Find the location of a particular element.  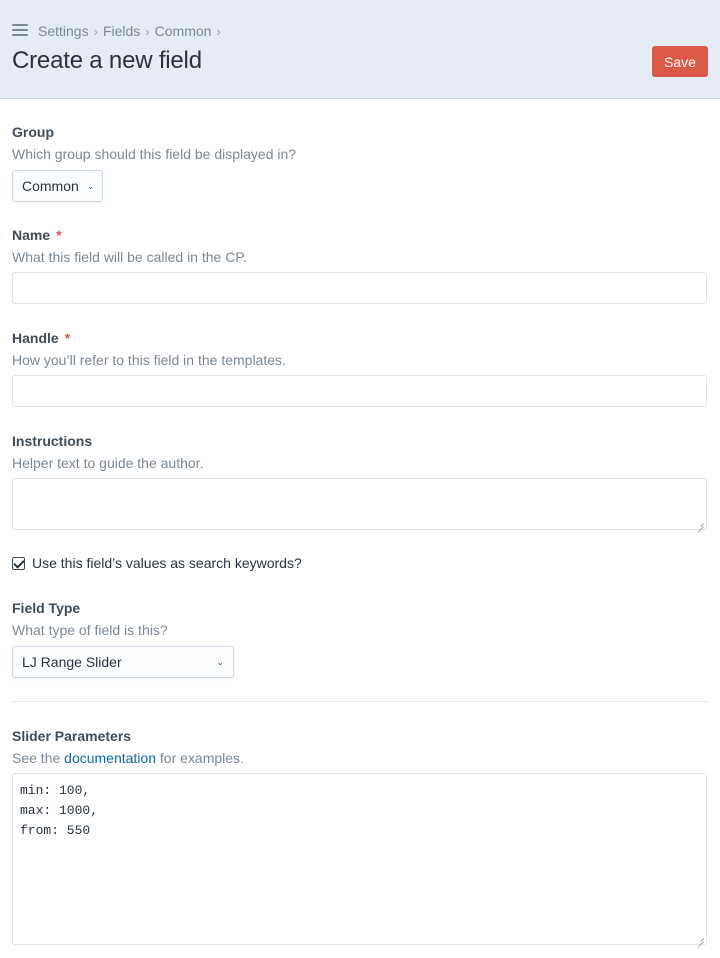

documentation-link: documentation is located at coordinates (110, 758).